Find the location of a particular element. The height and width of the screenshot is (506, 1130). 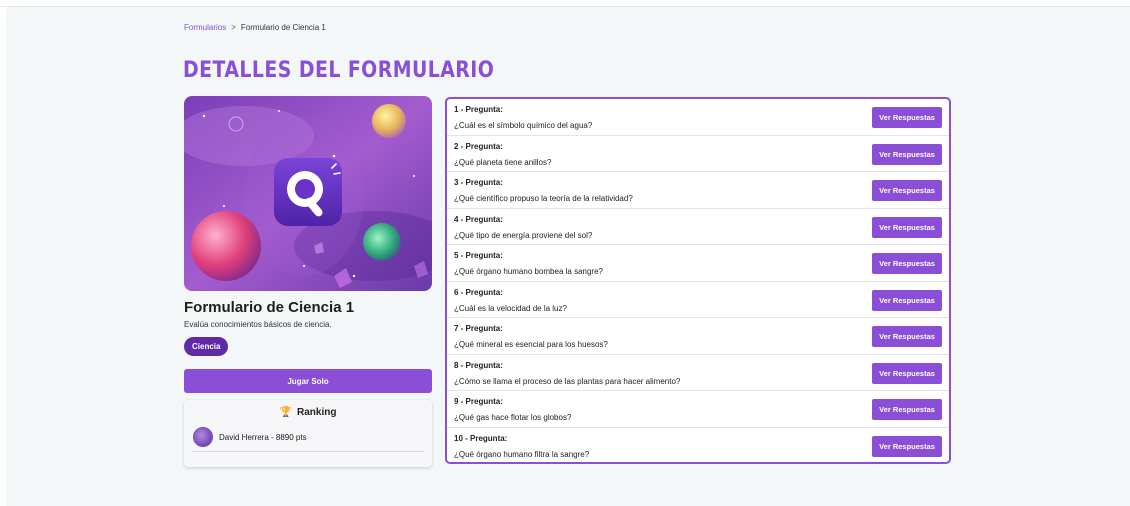

trophy-icon: 🏆 is located at coordinates (285, 412).